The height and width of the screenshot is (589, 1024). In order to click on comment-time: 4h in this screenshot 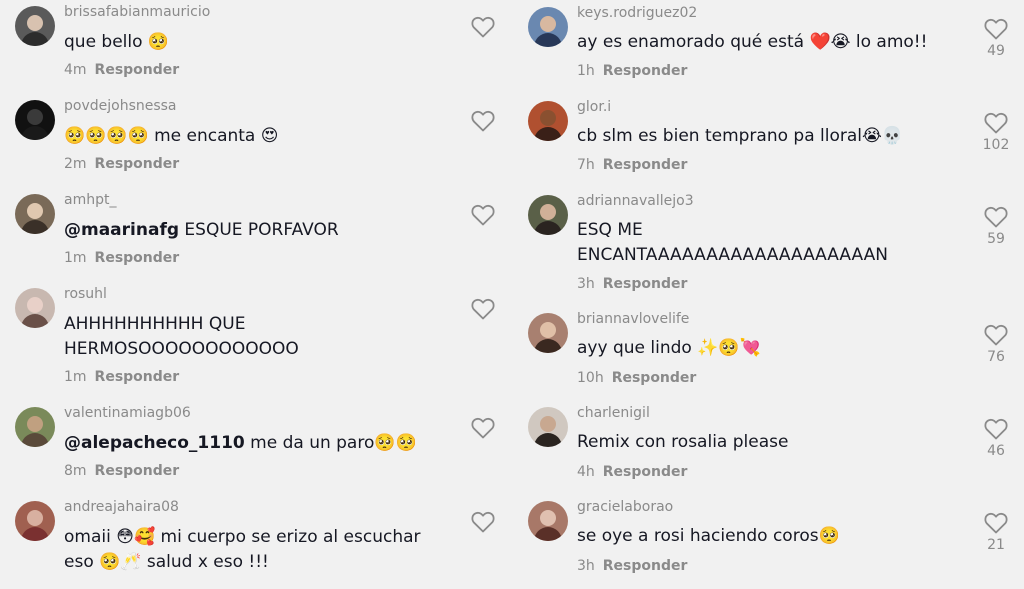, I will do `click(586, 472)`.